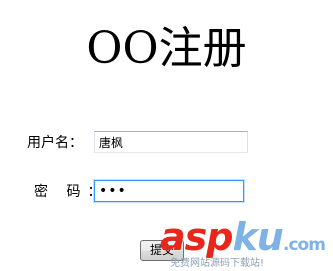  What do you see at coordinates (217, 263) in the screenshot?
I see `watermark-tagline: 免费网站源码下载站!` at bounding box center [217, 263].